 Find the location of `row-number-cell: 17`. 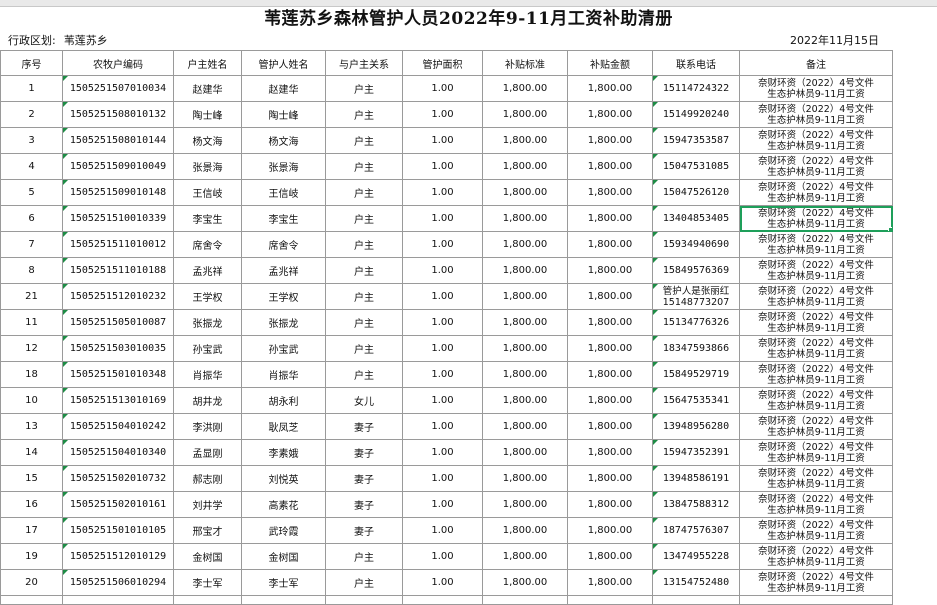

row-number-cell: 17 is located at coordinates (31, 530).